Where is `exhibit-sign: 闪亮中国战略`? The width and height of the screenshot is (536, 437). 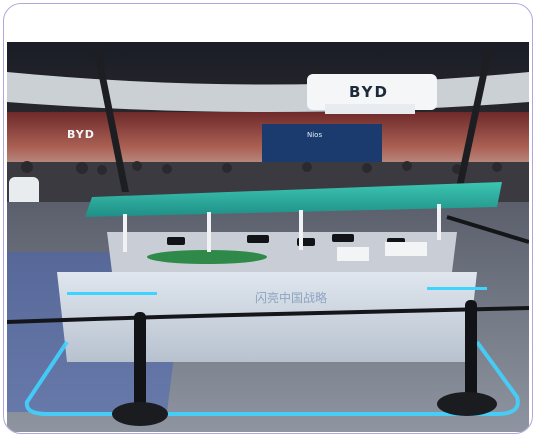 exhibit-sign: 闪亮中国战略 is located at coordinates (291, 297).